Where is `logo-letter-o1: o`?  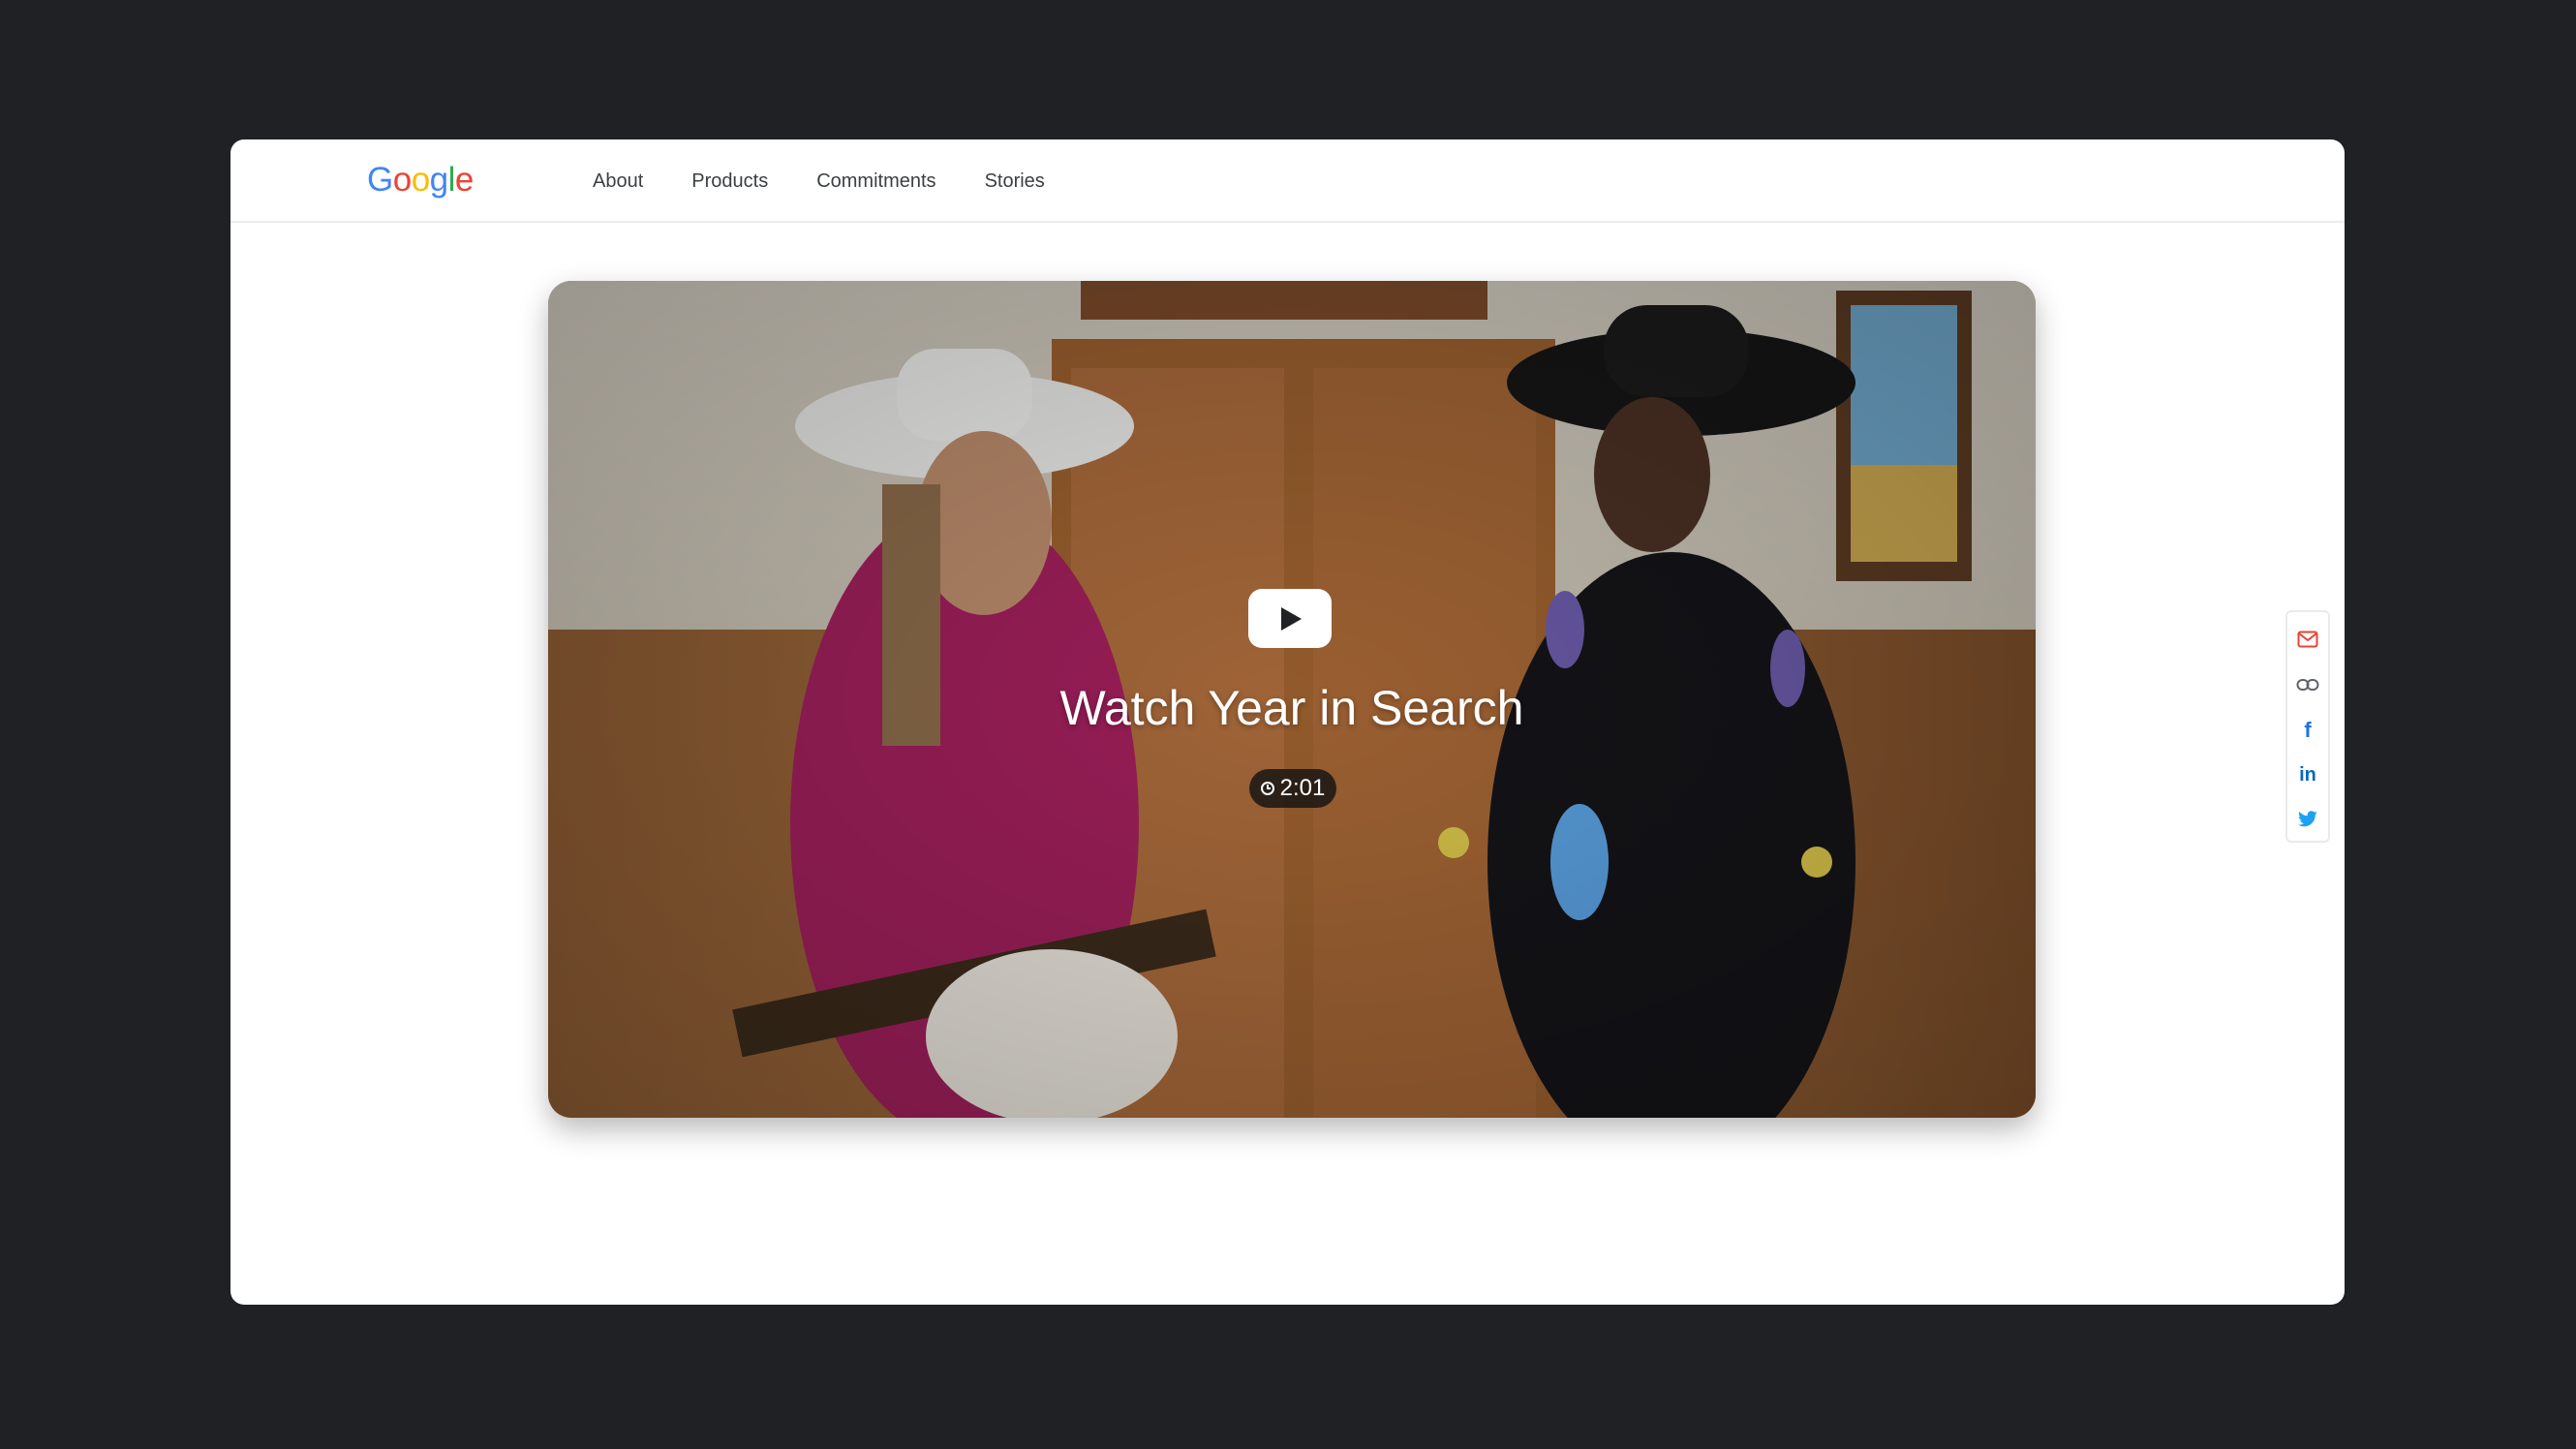 logo-letter-o1: o is located at coordinates (402, 180).